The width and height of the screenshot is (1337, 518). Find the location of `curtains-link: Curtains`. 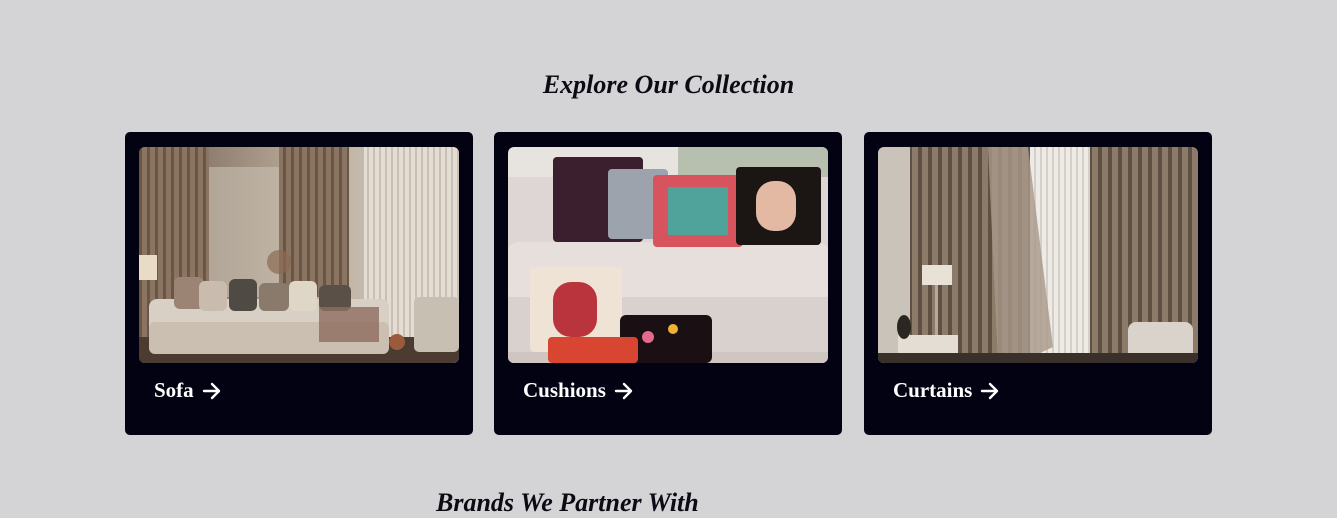

curtains-link: Curtains is located at coordinates (946, 390).